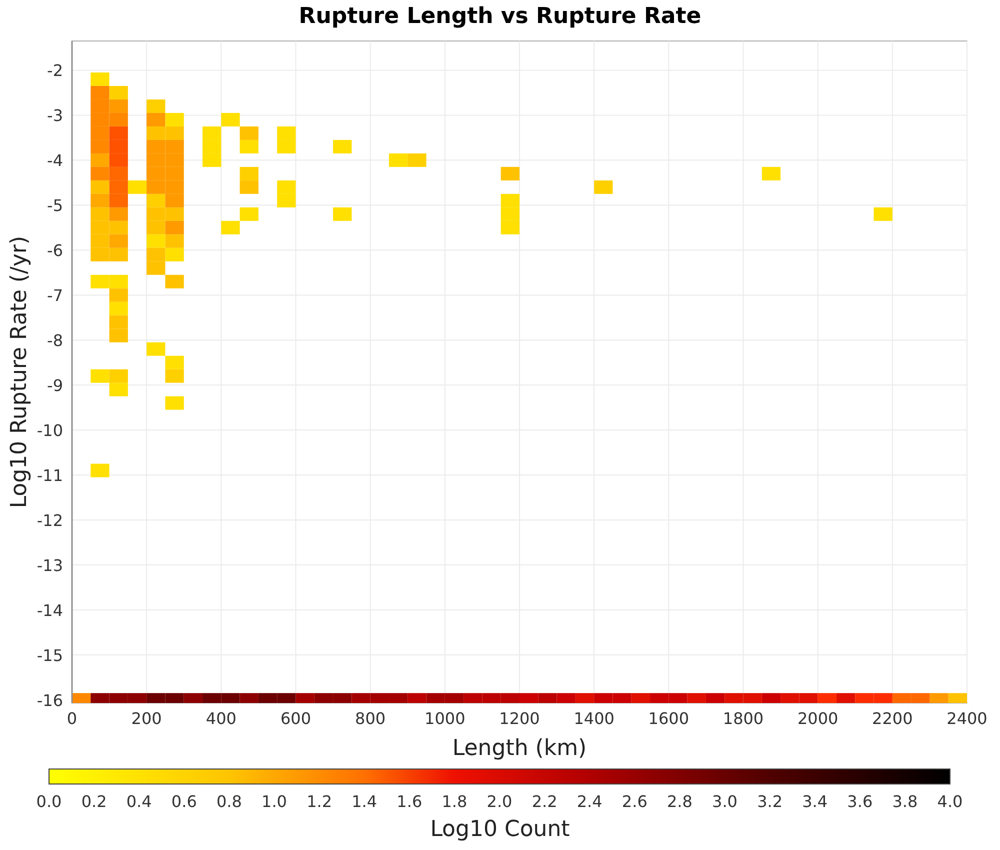  Describe the element at coordinates (370, 718) in the screenshot. I see `axis-tick-label: 800` at that location.